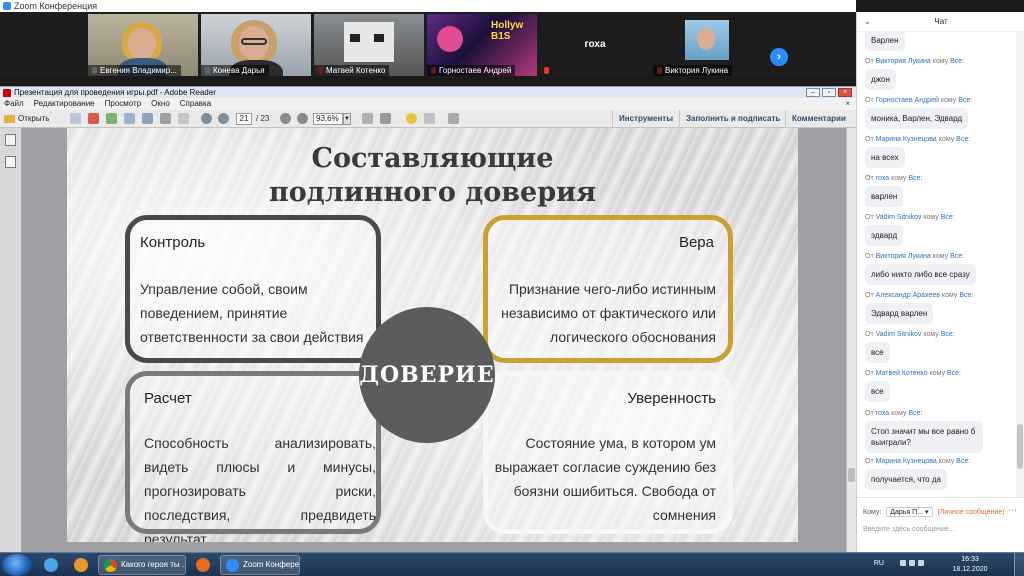 The height and width of the screenshot is (576, 1024). Describe the element at coordinates (56, 6) in the screenshot. I see `zoom-title-text: Zoom Конференция` at that location.